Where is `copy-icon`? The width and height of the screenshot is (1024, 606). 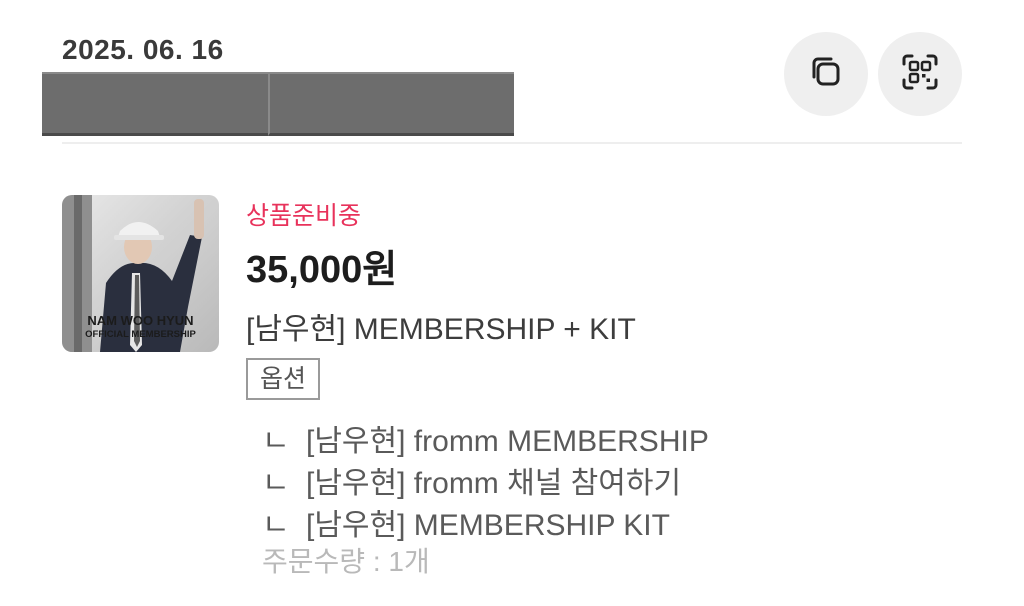
copy-icon is located at coordinates (826, 74).